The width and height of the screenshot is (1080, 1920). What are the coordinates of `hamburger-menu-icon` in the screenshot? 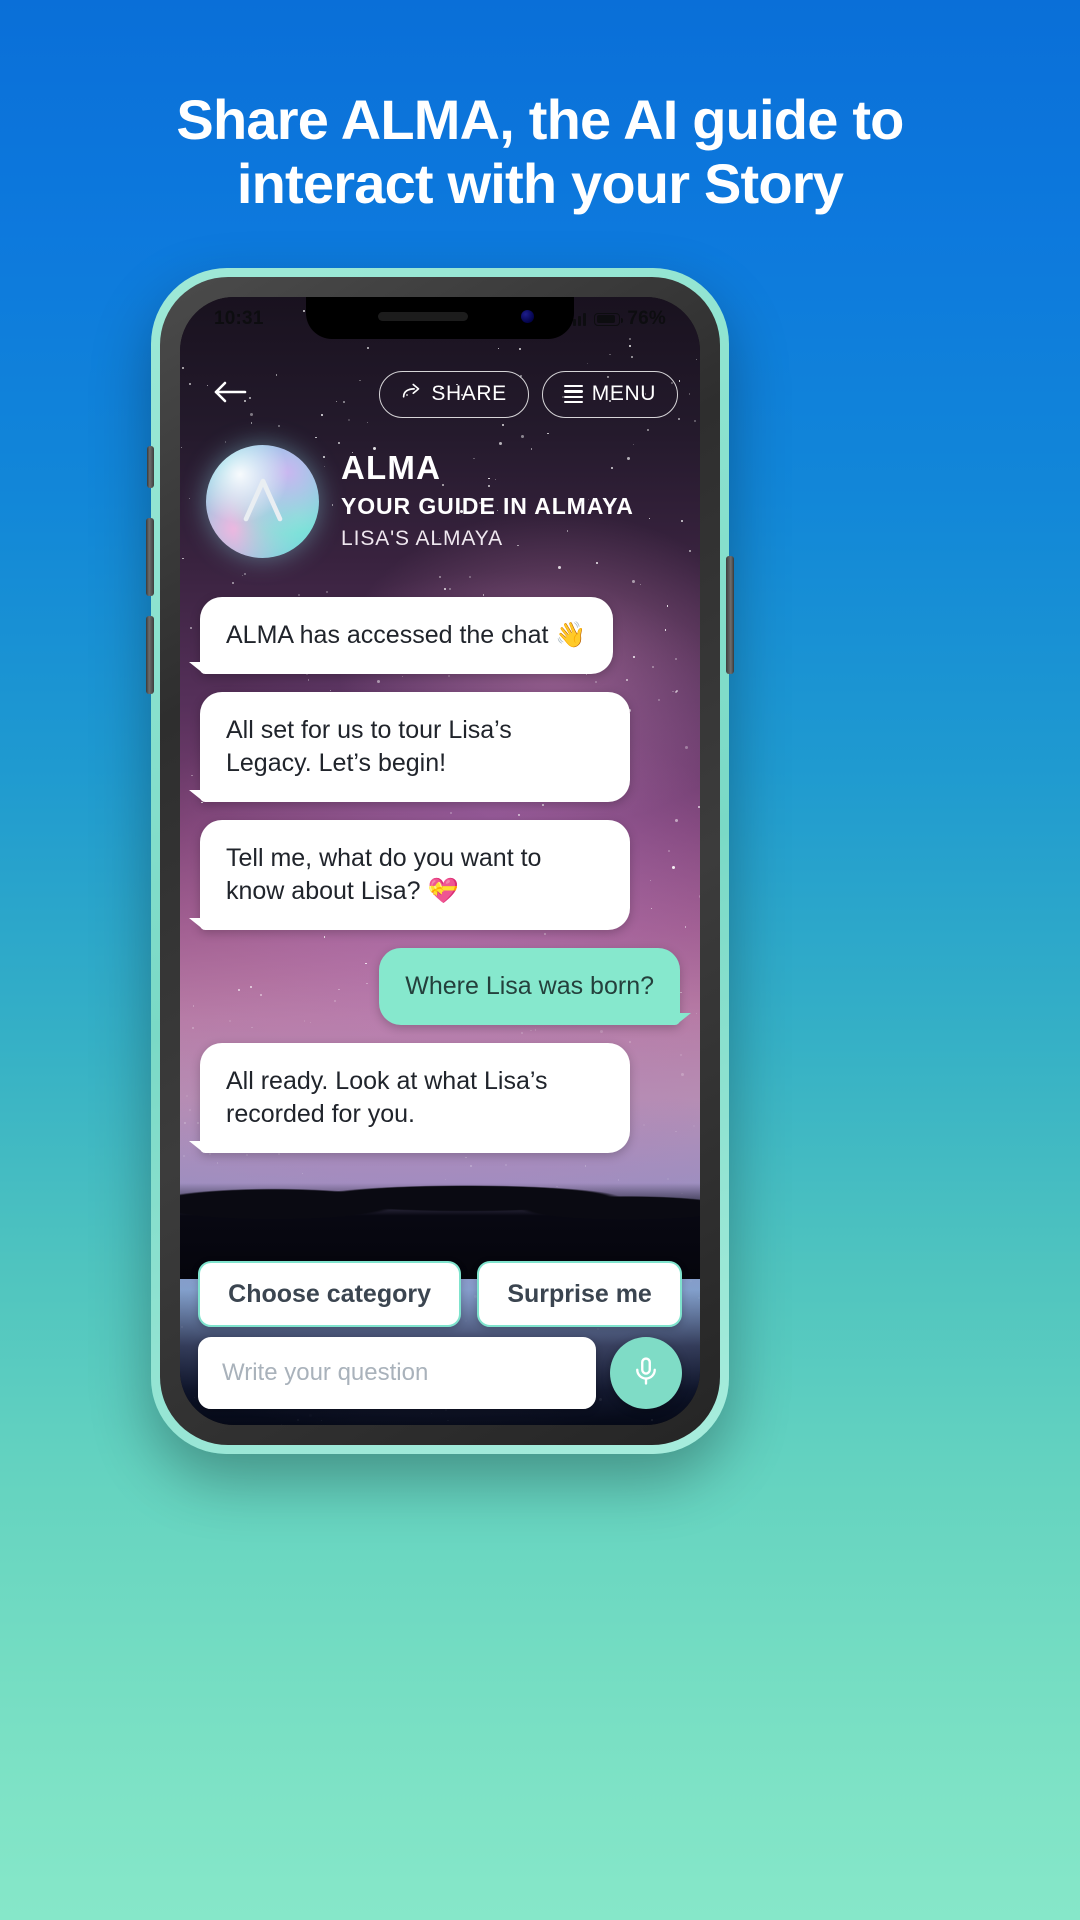 It's located at (573, 394).